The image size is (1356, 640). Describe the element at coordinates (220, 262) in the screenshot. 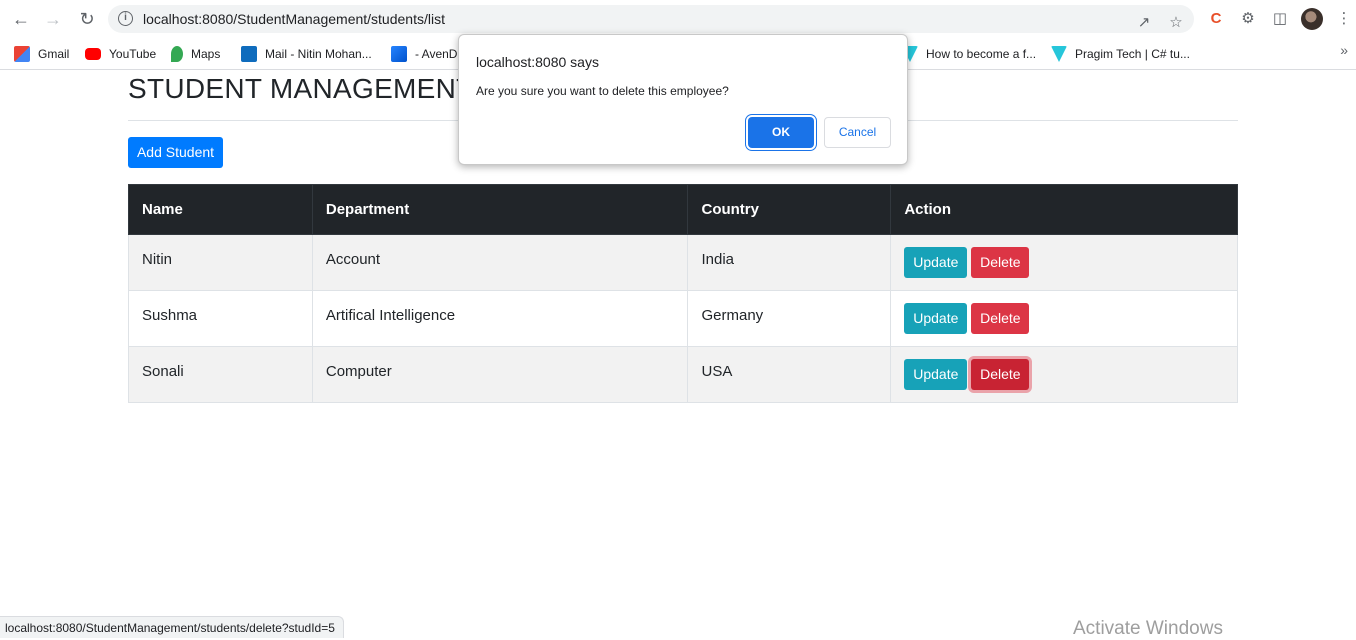

I see `cell-name: Nitin` at that location.